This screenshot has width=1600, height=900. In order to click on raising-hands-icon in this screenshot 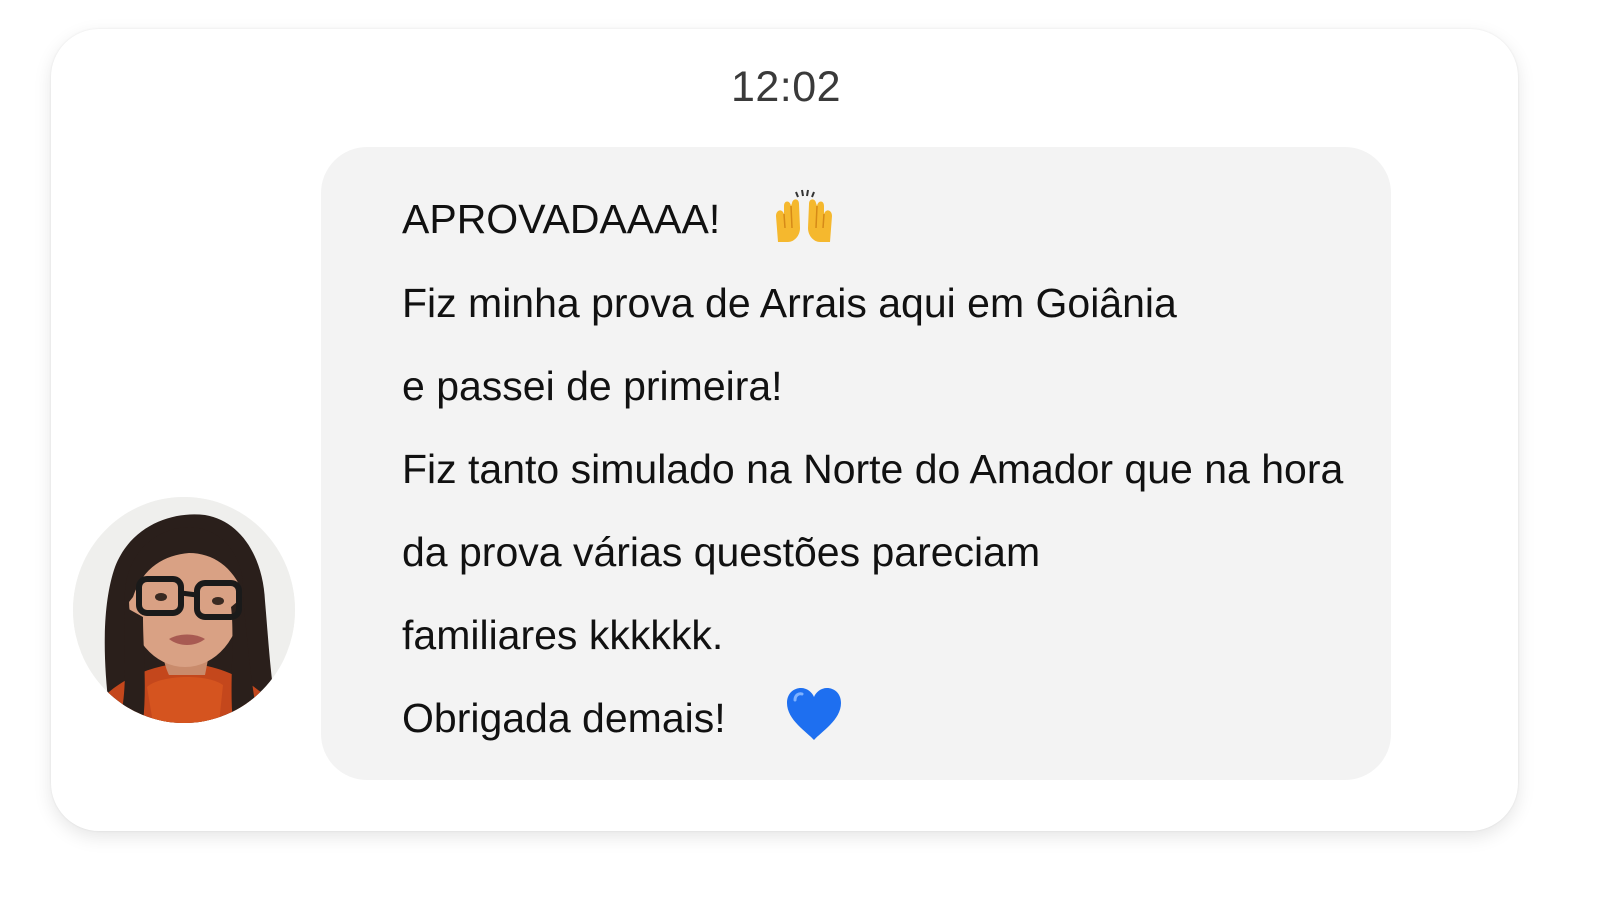, I will do `click(804, 215)`.